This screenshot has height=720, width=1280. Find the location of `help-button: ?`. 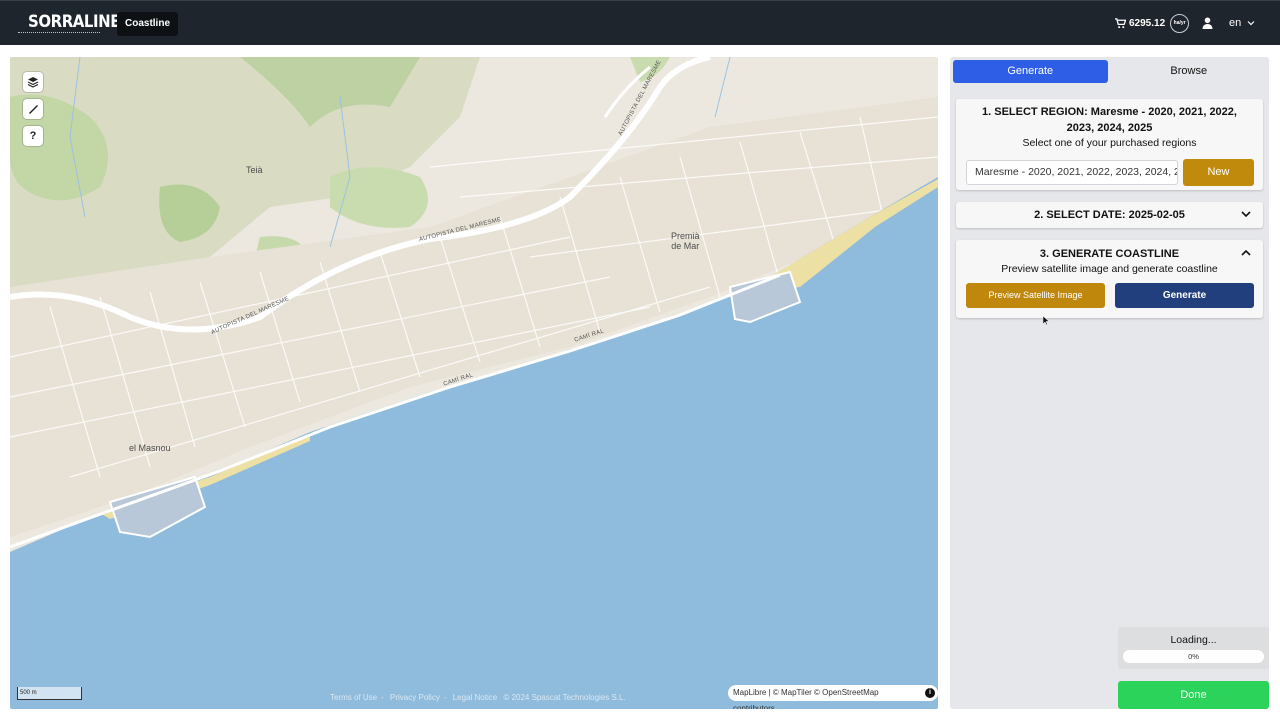

help-button: ? is located at coordinates (33, 136).